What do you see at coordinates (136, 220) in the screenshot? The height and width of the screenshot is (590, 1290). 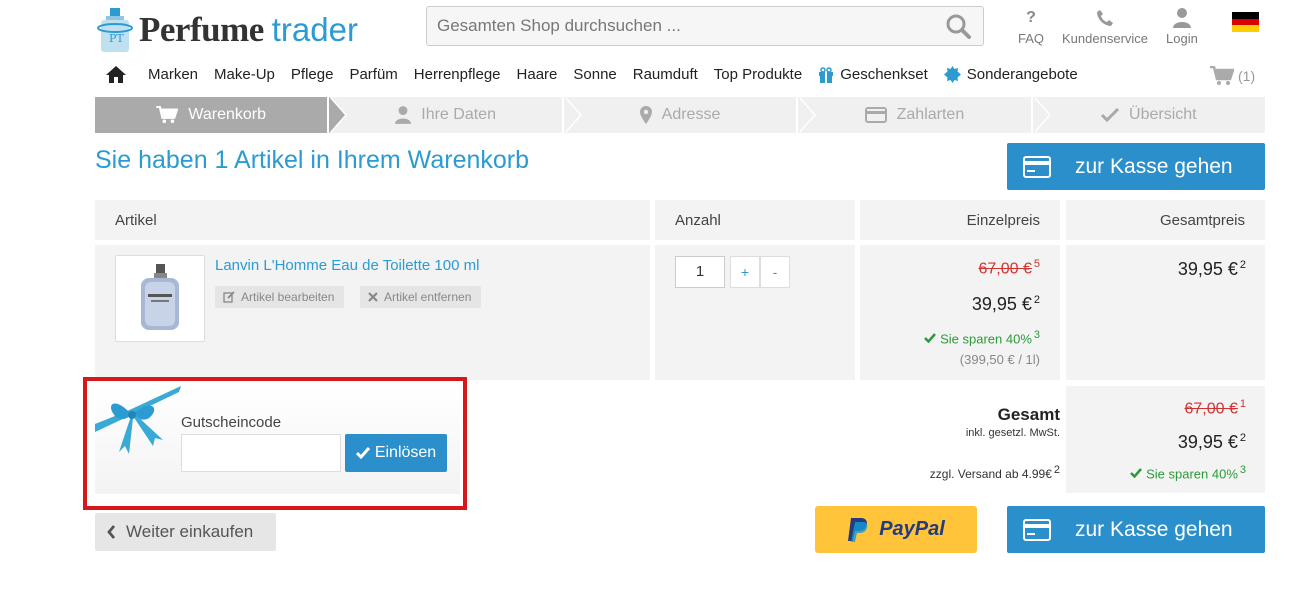 I see `col-header-label: Artikel` at bounding box center [136, 220].